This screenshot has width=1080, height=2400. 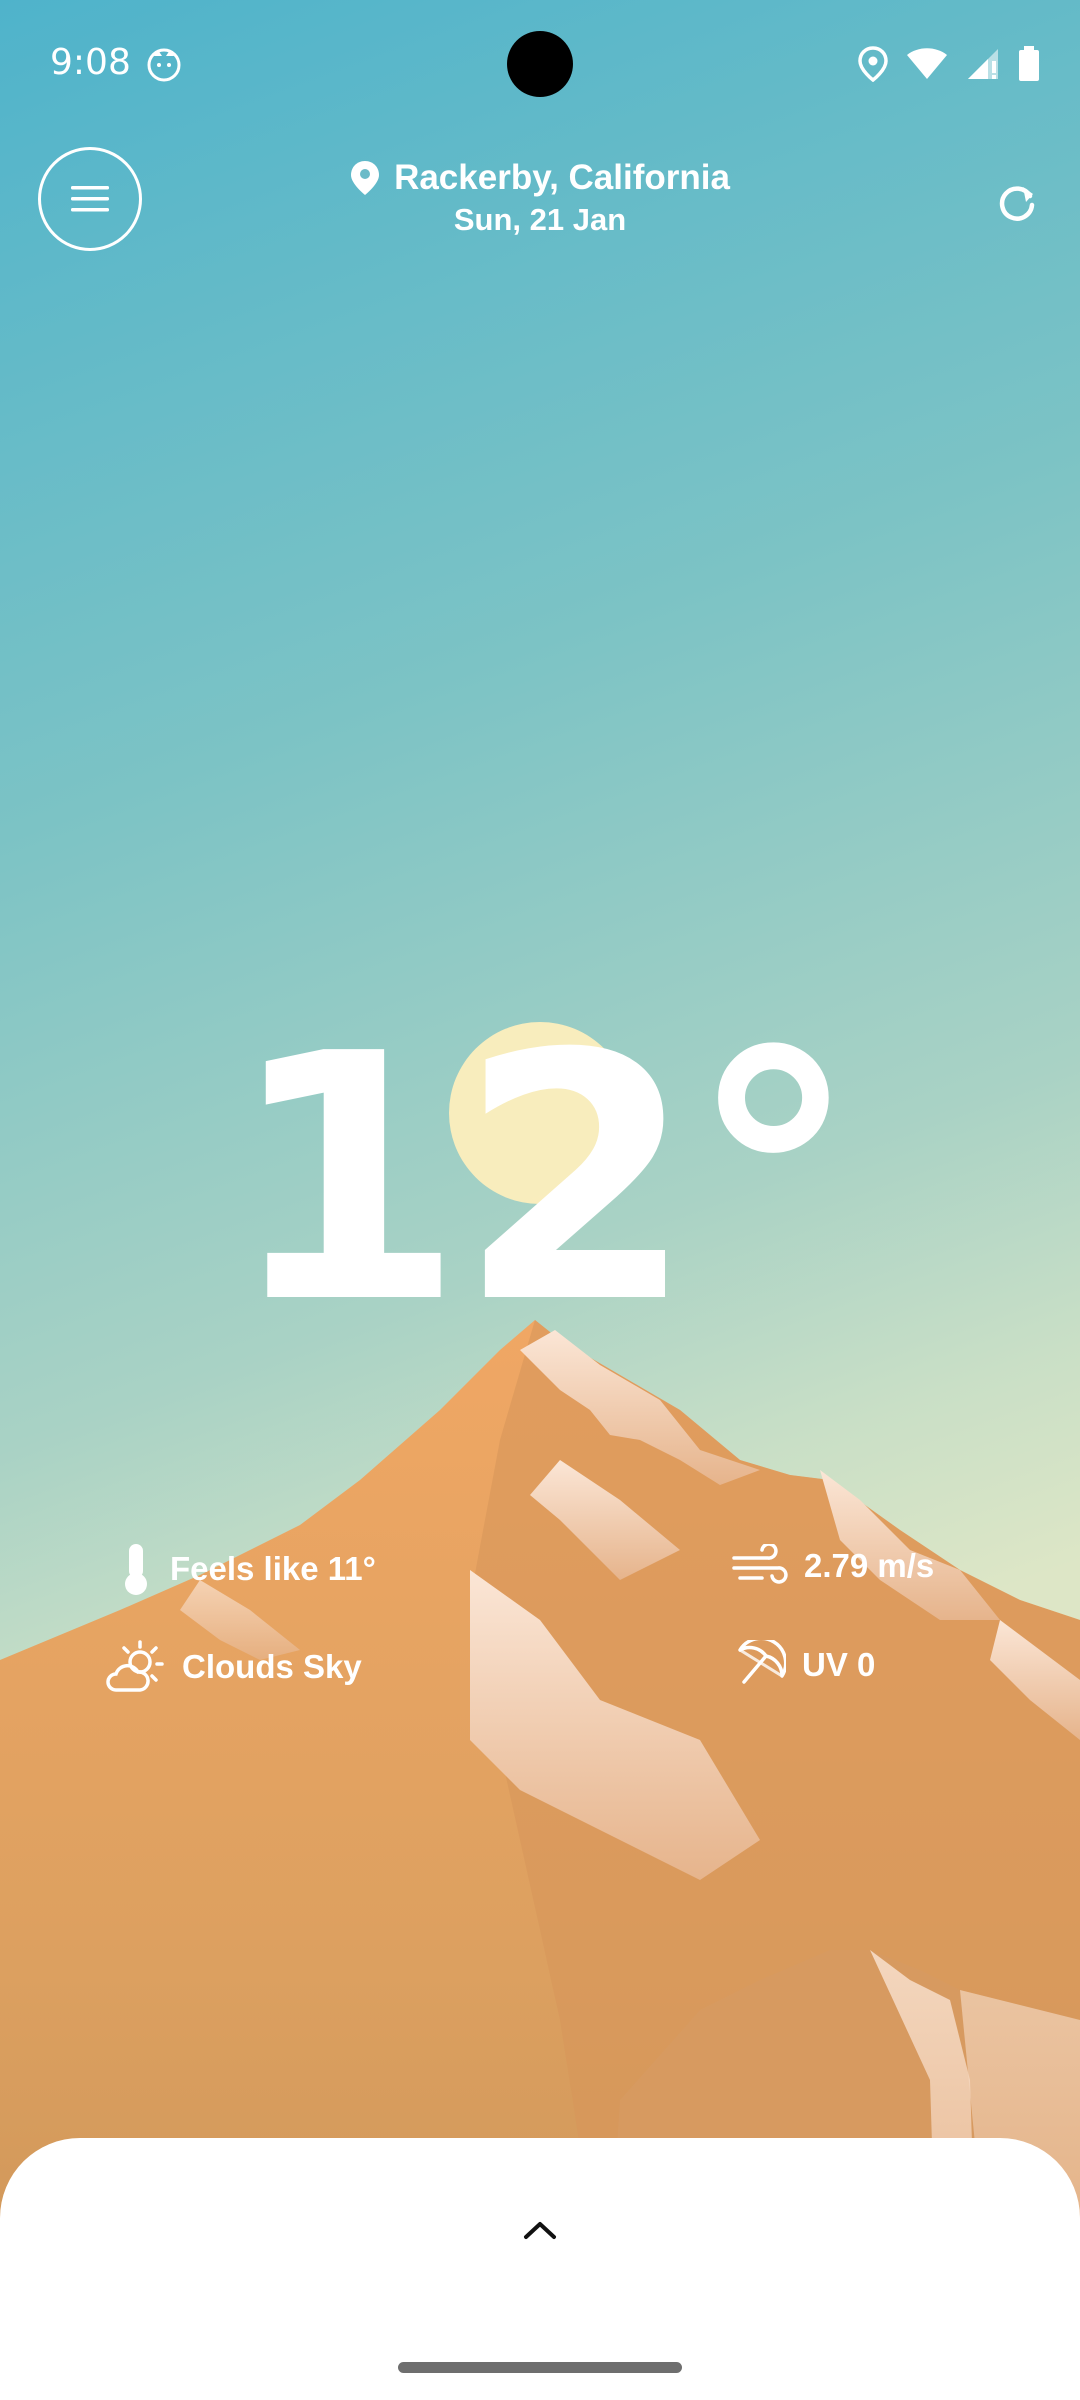 I want to click on status-icons, so click(x=949, y=64).